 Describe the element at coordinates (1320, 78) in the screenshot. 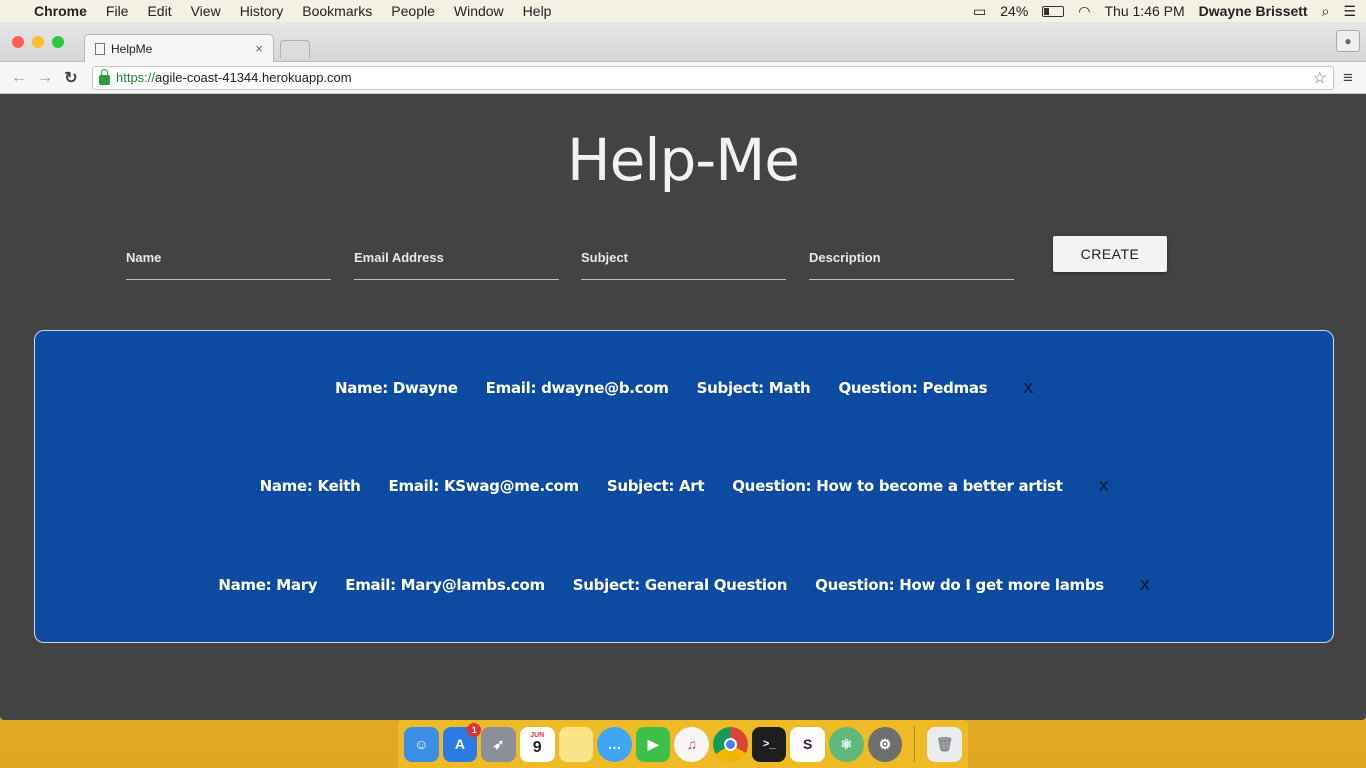

I see `bookmark-star-icon: ☆` at that location.